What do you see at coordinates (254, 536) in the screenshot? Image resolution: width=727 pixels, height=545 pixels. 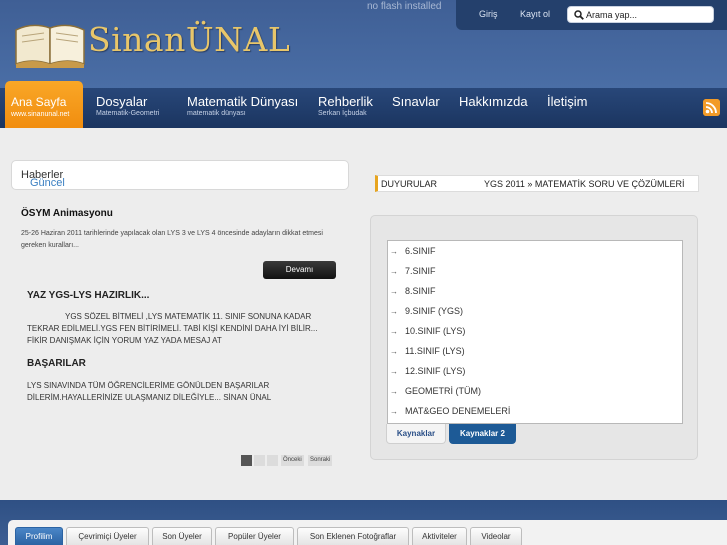 I see `tab-populer-uyeler: Popüler Üyeler` at bounding box center [254, 536].